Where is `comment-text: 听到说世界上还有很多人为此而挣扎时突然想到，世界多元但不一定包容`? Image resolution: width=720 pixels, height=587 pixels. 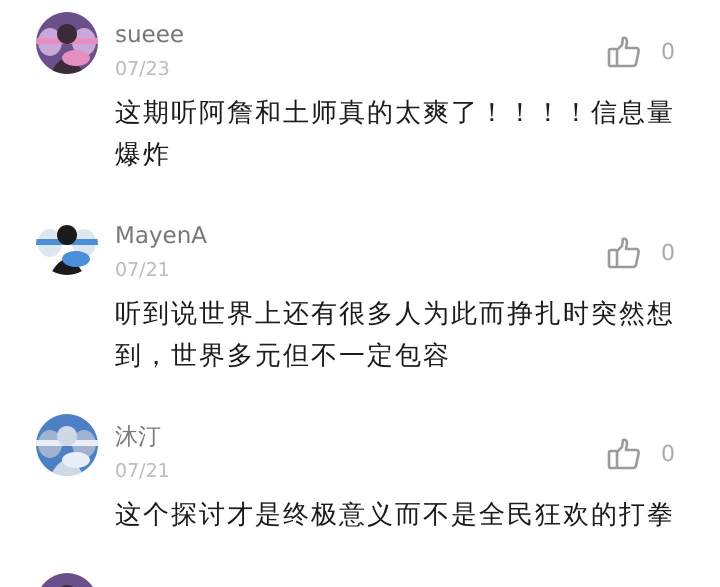
comment-text: 听到说世界上还有很多人为此而挣扎时突然想到，世界多元但不一定包容 is located at coordinates (395, 335).